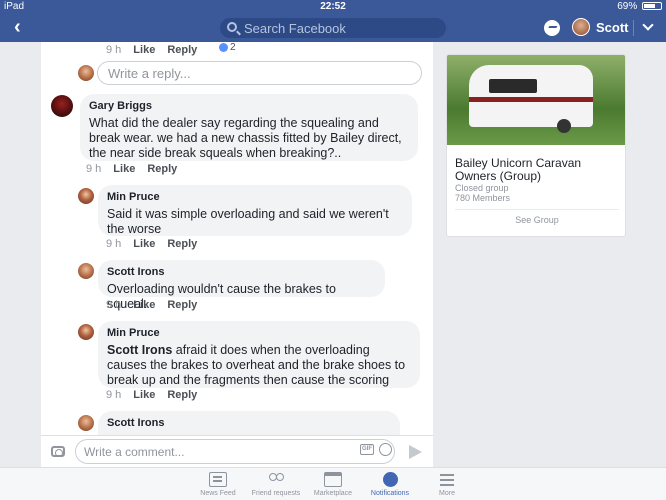  Describe the element at coordinates (531, 96) in the screenshot. I see `caravan-shape` at that location.